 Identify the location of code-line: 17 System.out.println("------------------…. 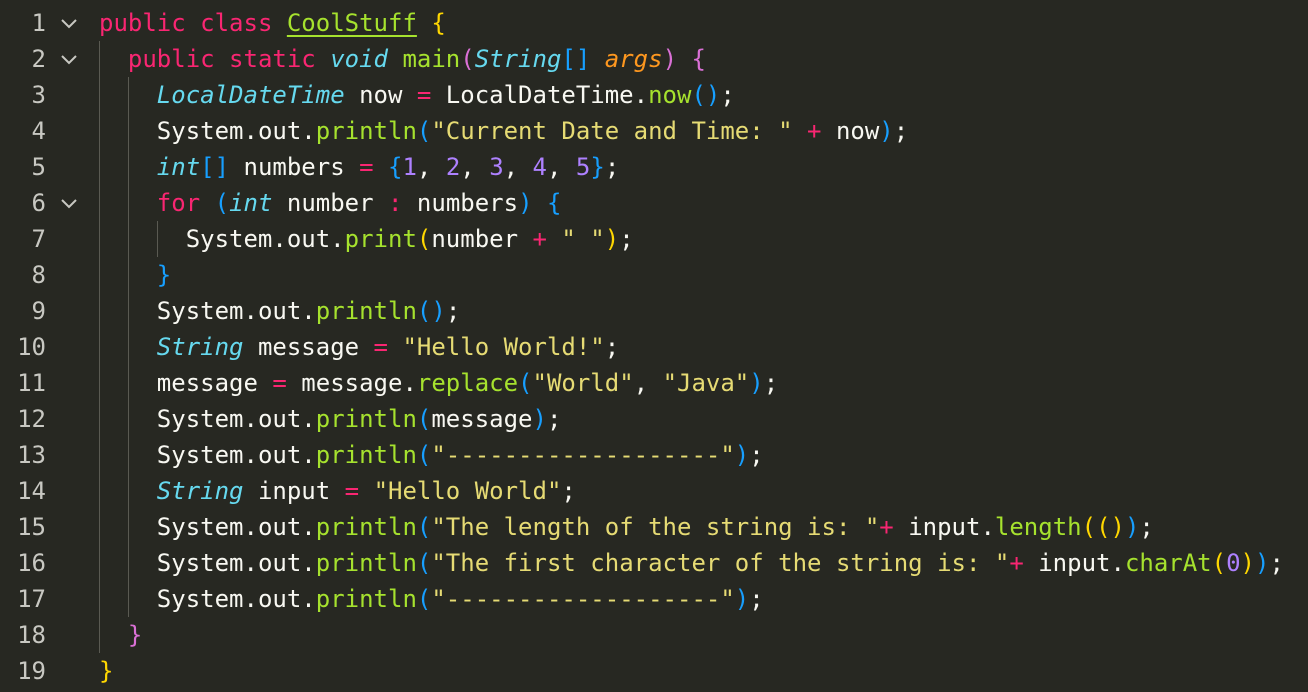
(654, 599).